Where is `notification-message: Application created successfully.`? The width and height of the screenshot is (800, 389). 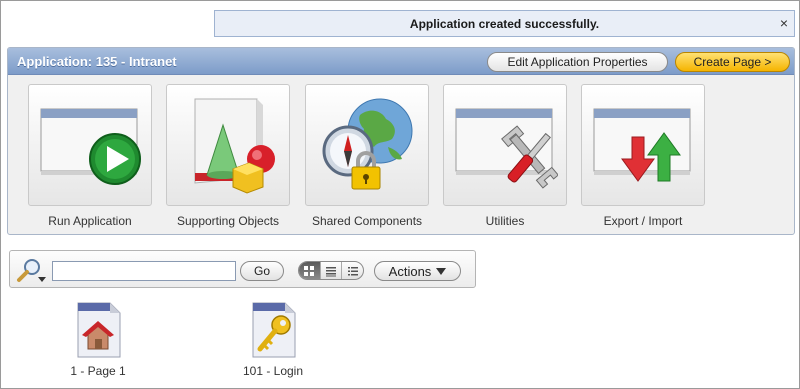 notification-message: Application created successfully. is located at coordinates (504, 23).